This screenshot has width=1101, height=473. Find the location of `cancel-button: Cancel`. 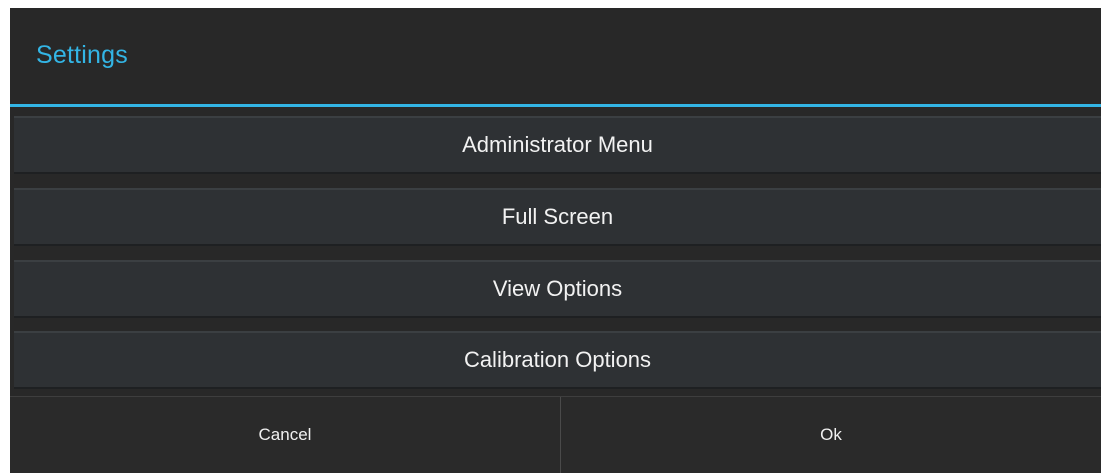

cancel-button: Cancel is located at coordinates (285, 435).